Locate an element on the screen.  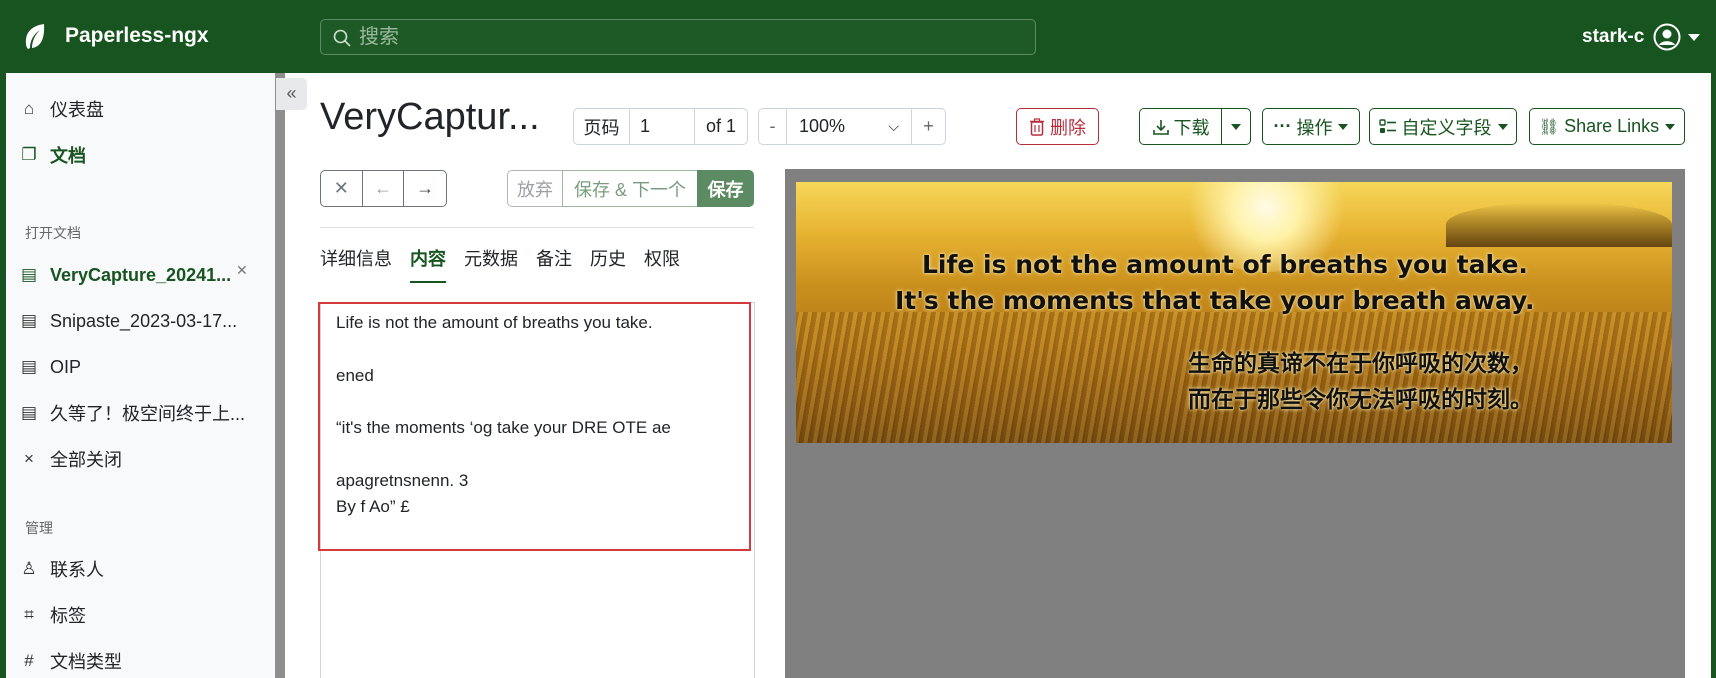
sidebar-item-documents: ❐ 文档 is located at coordinates (53, 155).